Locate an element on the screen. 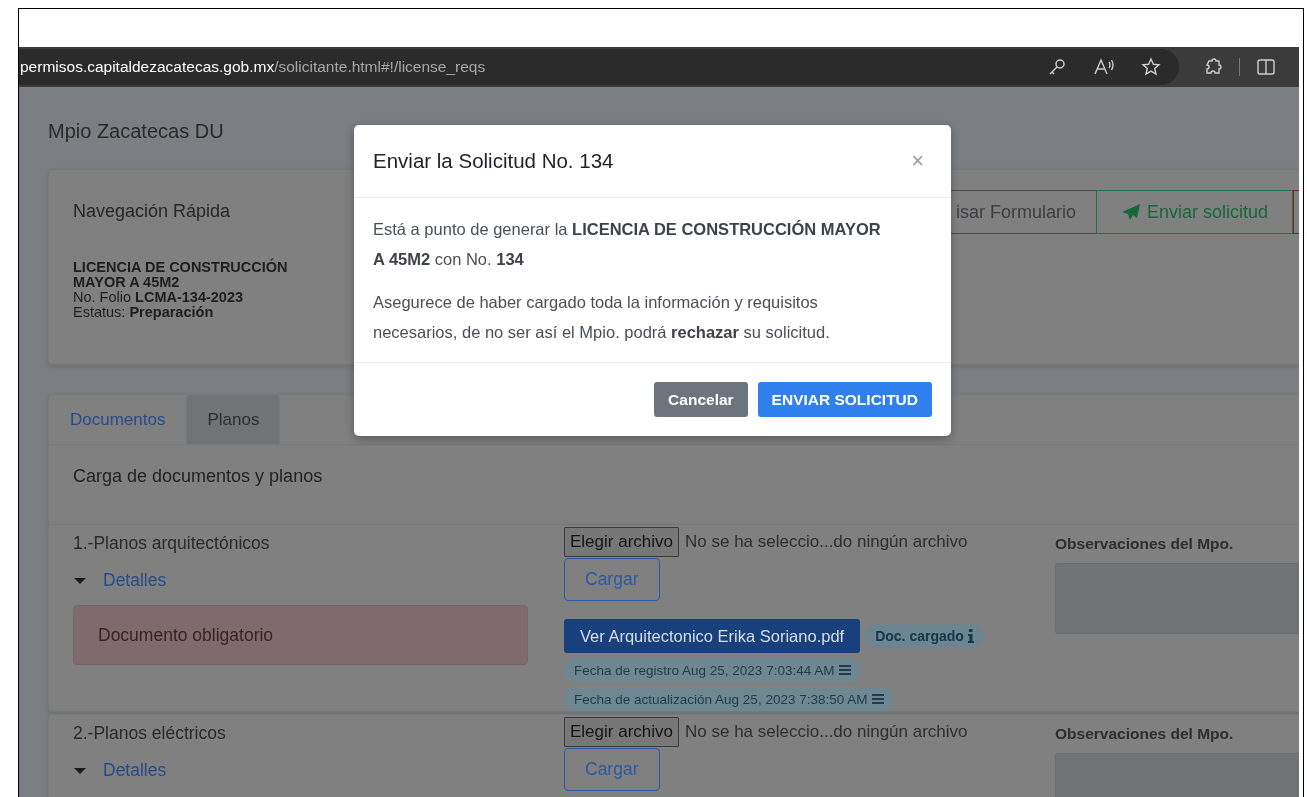 The height and width of the screenshot is (797, 1307). section-title: Carga de documentos y planos is located at coordinates (198, 476).